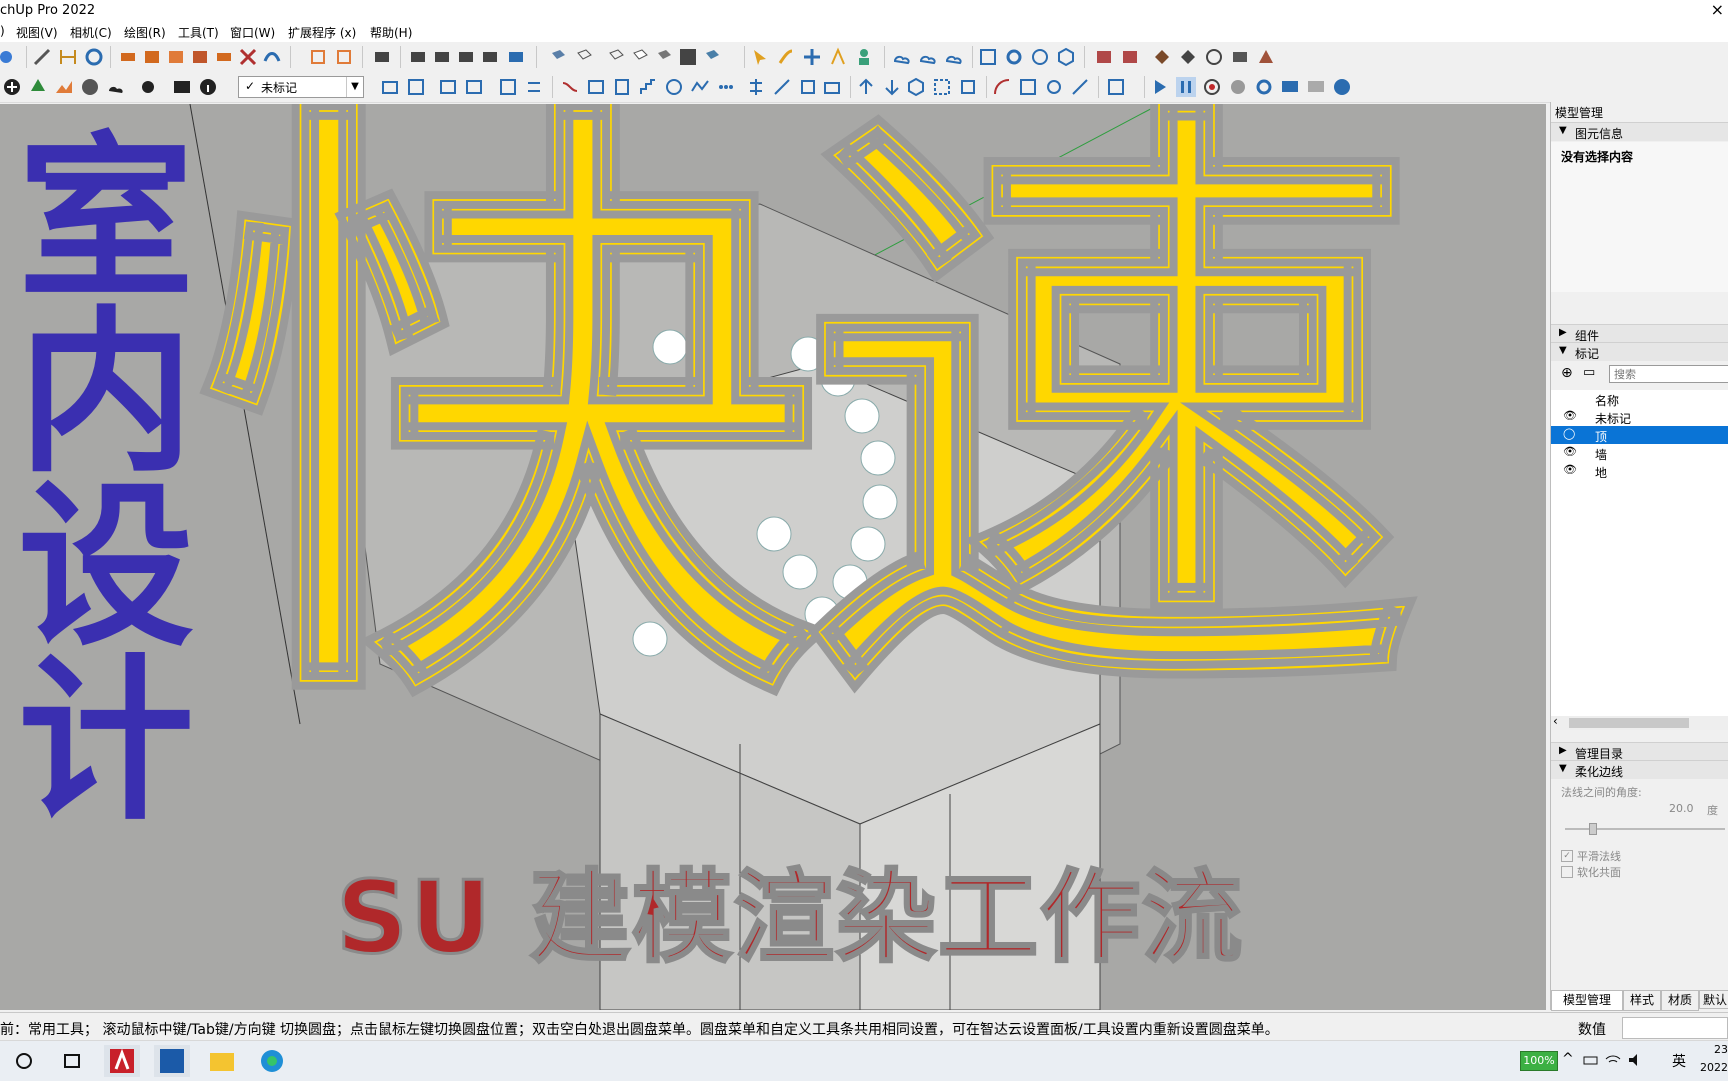 Image resolution: width=1728 pixels, height=1081 pixels. What do you see at coordinates (90, 87) in the screenshot?
I see `checker-icon` at bounding box center [90, 87].